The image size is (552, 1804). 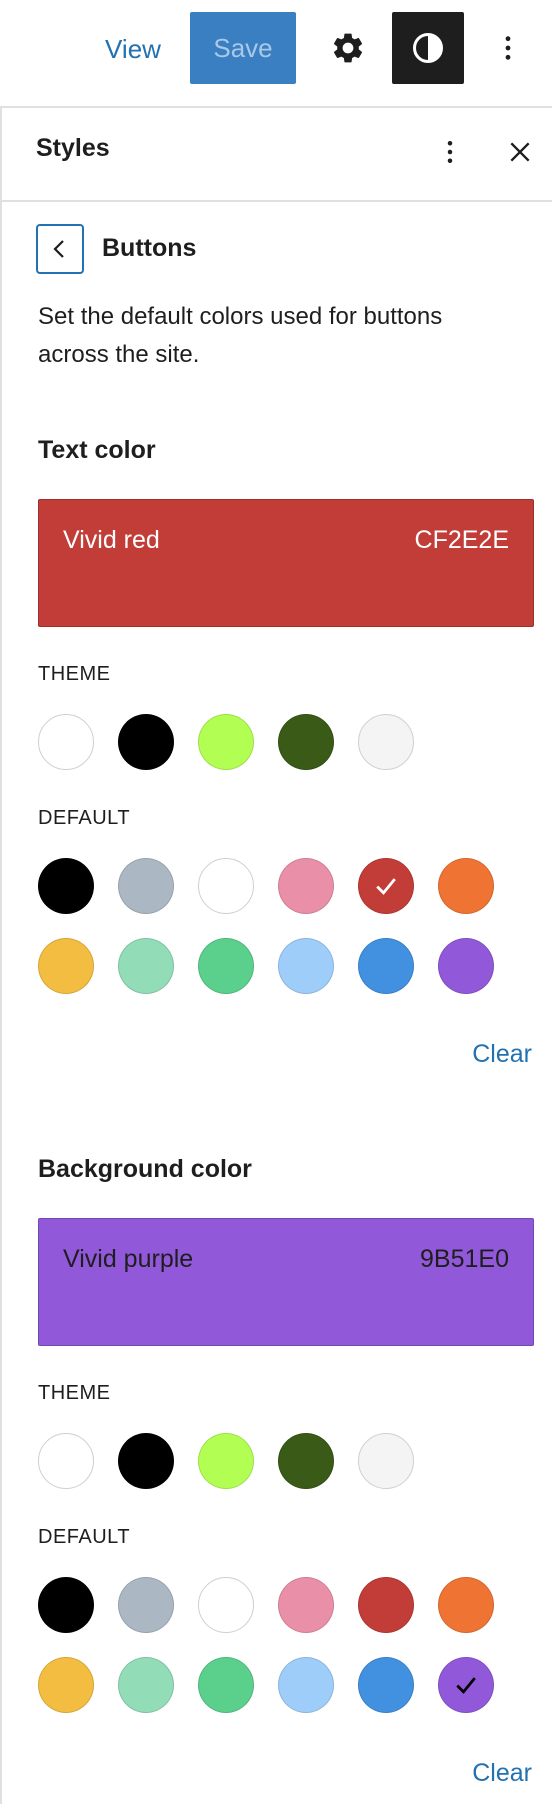 I want to click on close-icon, so click(x=520, y=152).